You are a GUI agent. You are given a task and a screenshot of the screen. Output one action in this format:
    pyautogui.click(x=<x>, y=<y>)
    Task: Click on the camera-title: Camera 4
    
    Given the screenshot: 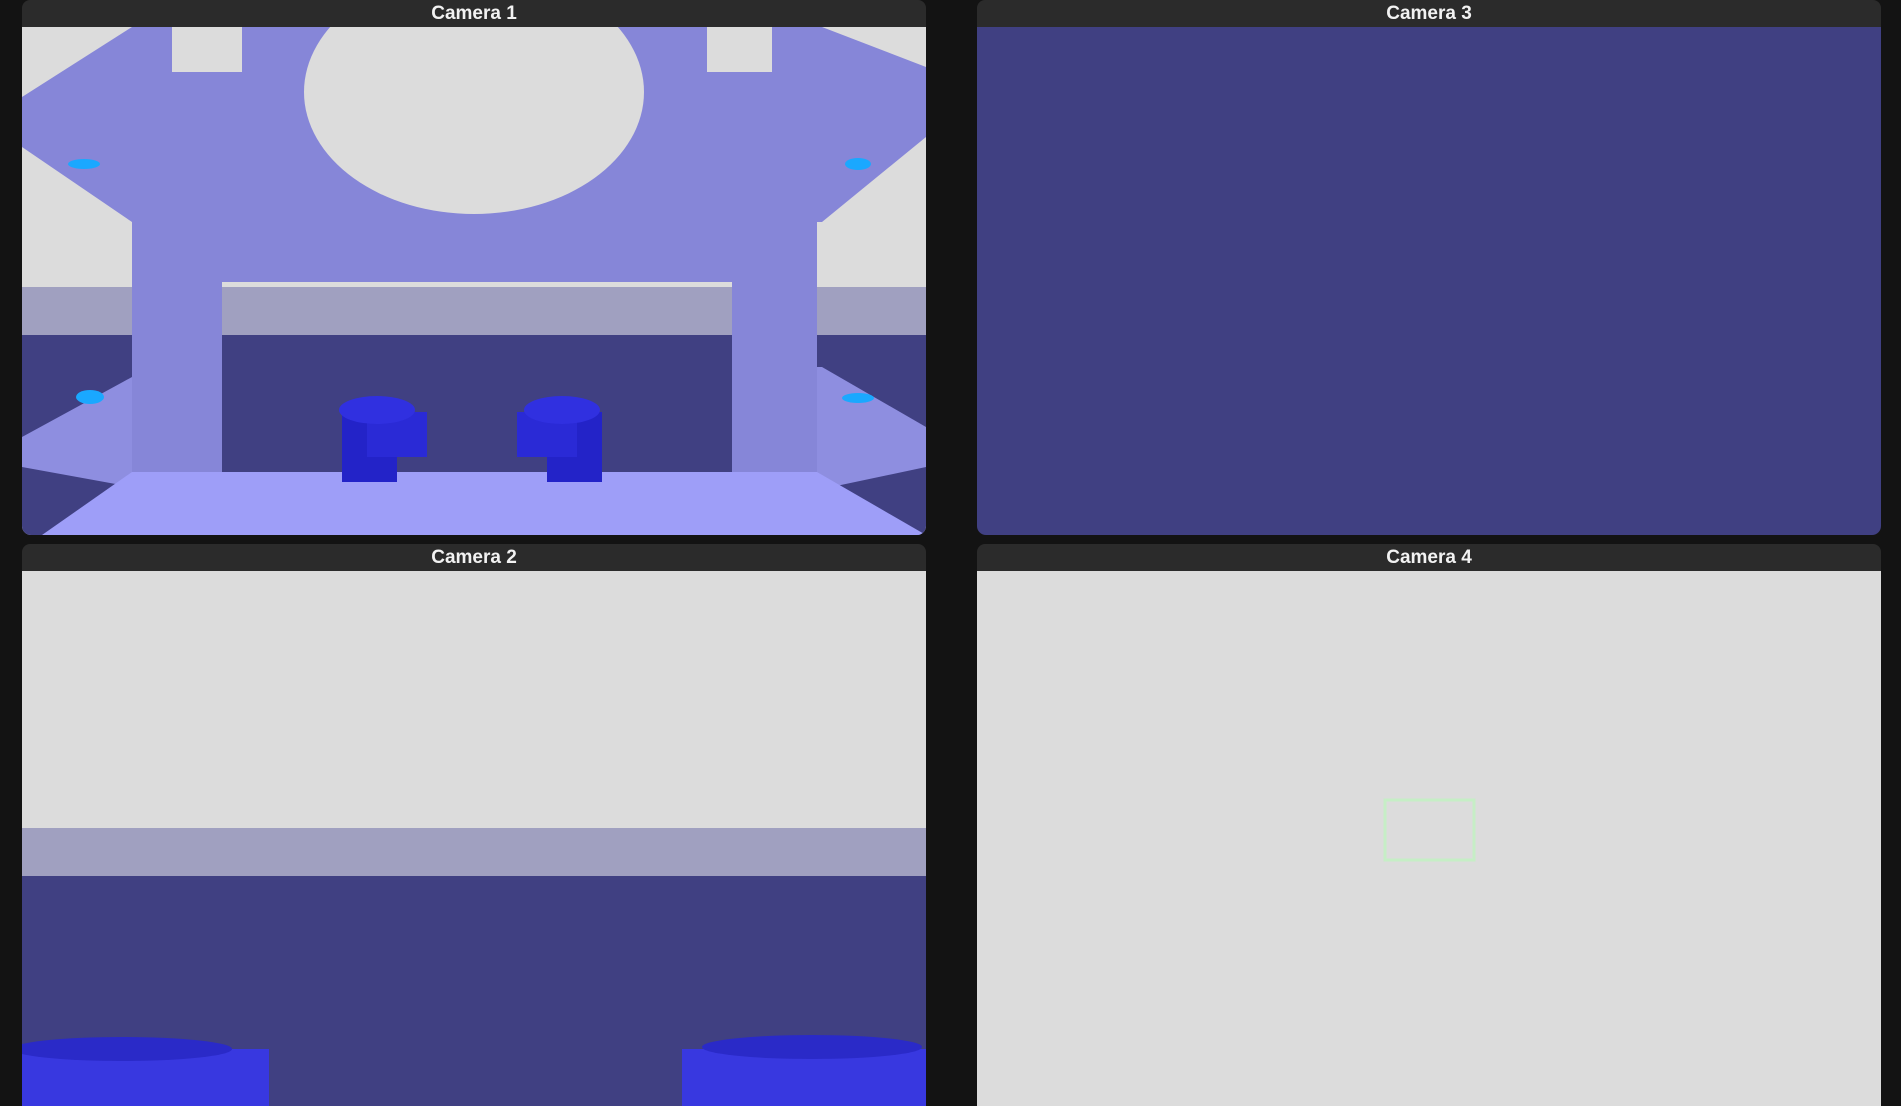 What is the action you would take?
    pyautogui.click(x=1429, y=557)
    